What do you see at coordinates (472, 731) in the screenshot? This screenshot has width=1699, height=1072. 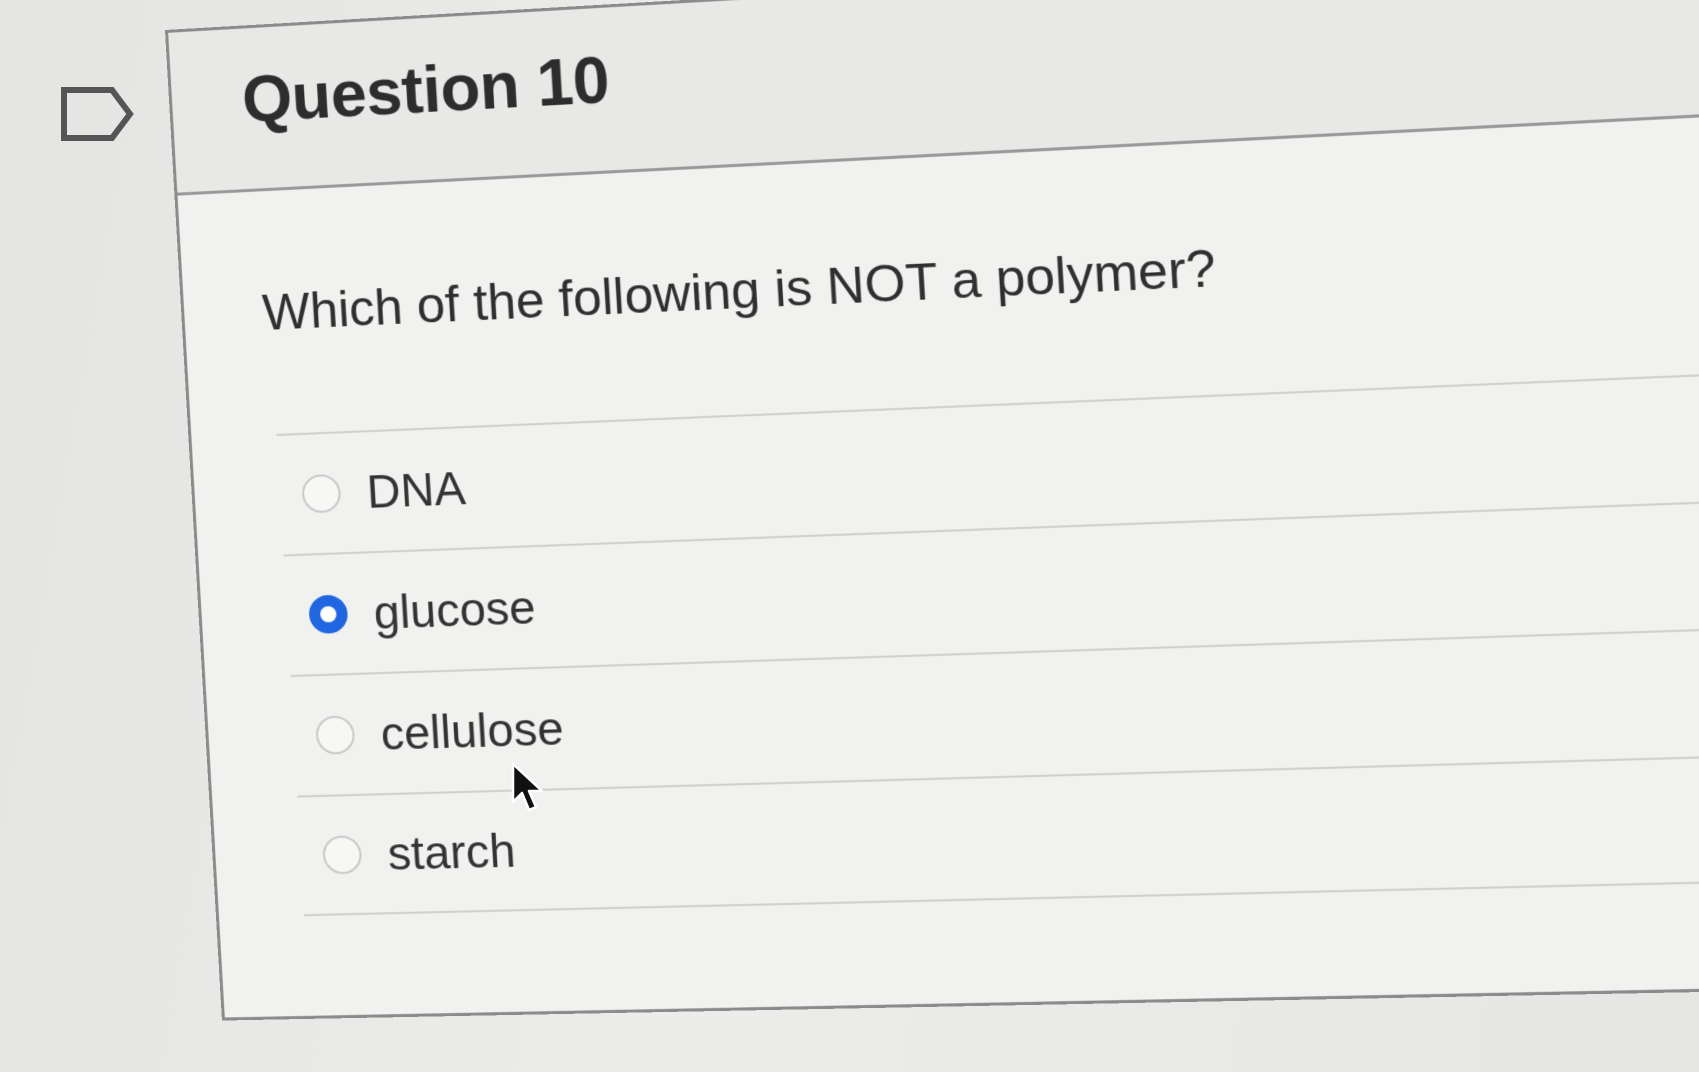 I see `answer-label: cellulose` at bounding box center [472, 731].